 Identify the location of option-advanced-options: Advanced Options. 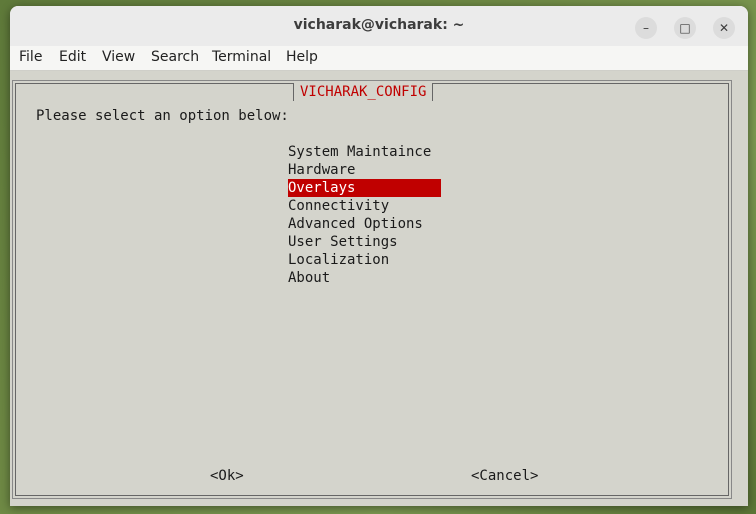
(364, 224).